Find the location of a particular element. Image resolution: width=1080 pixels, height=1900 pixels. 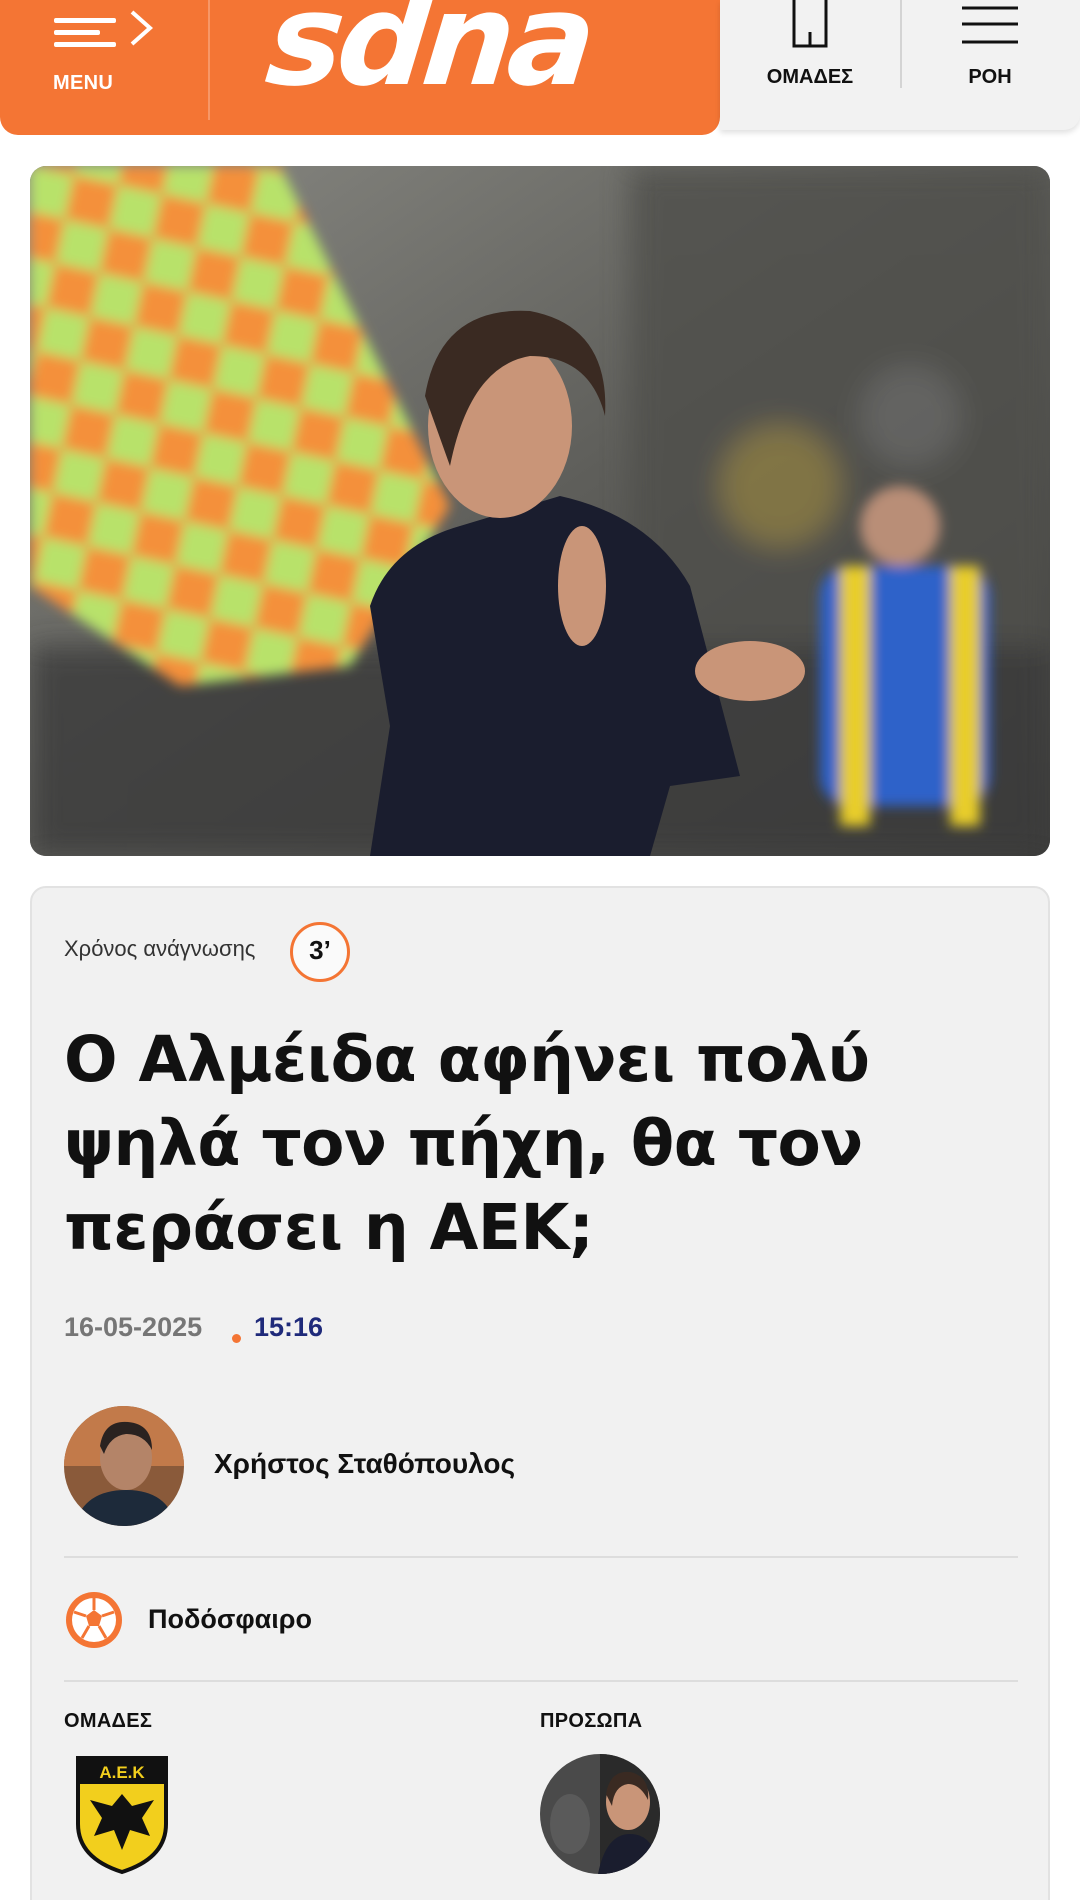

person-photo is located at coordinates (600, 1814).